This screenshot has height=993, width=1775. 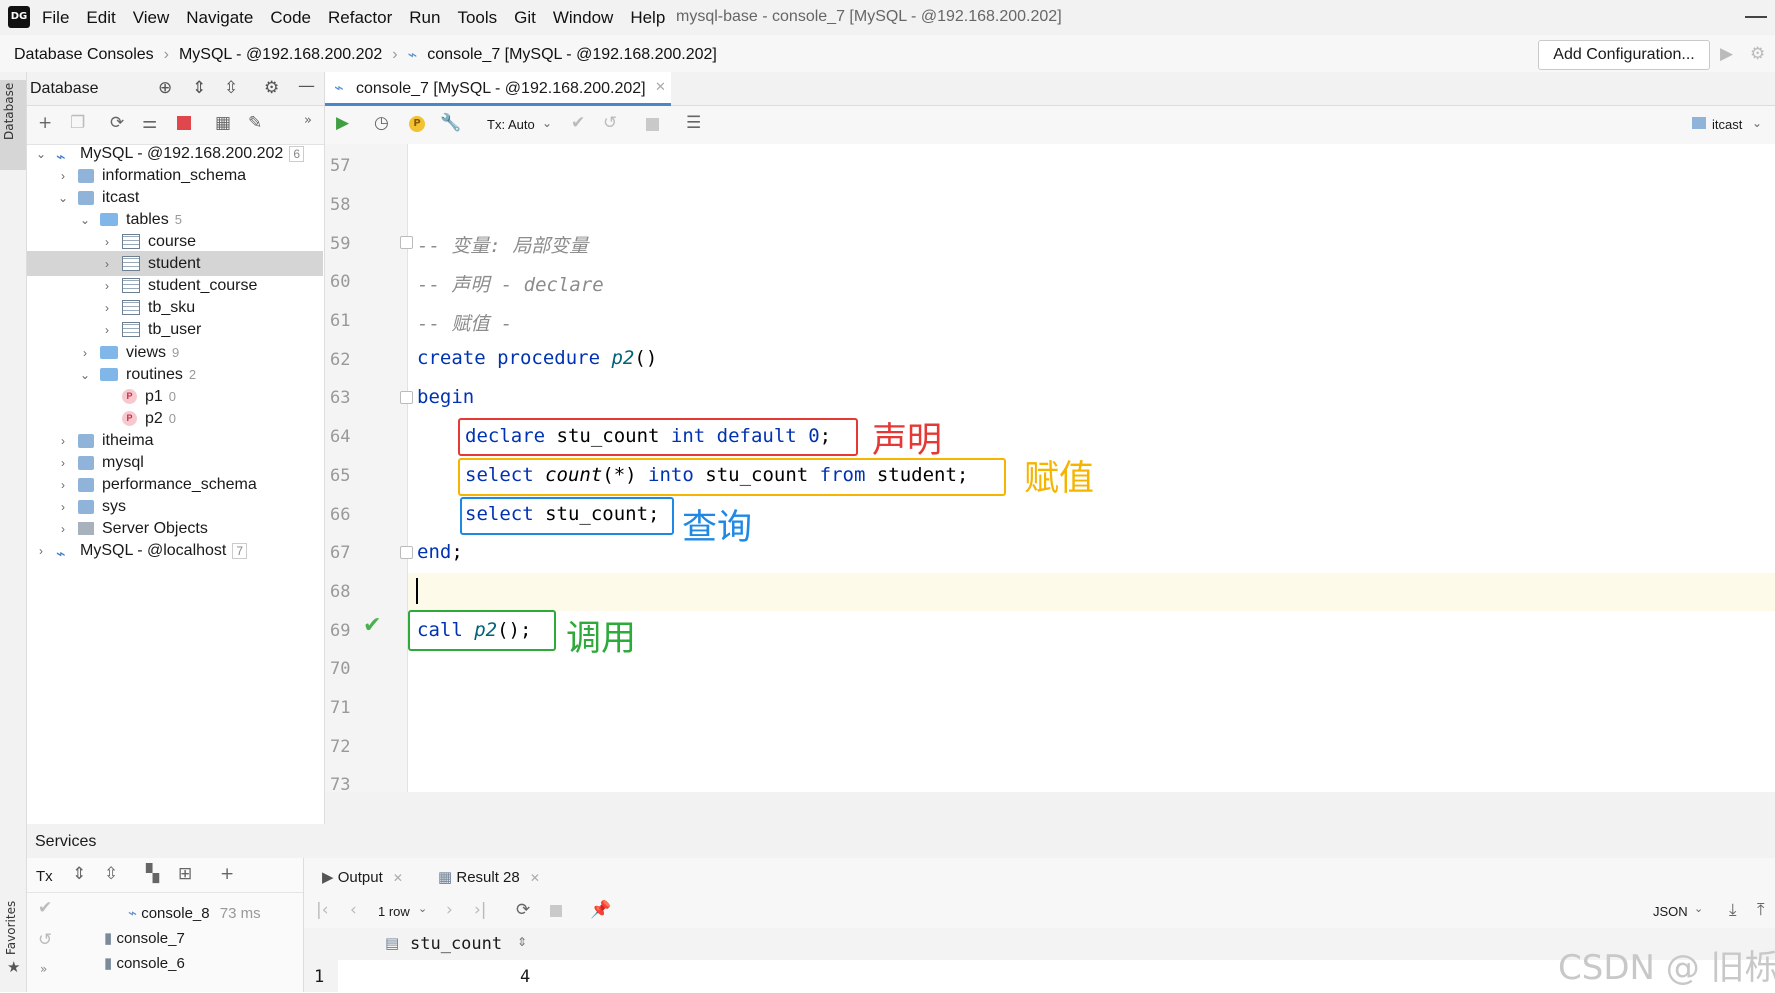 I want to click on menu-edit: Edit, so click(x=100, y=18).